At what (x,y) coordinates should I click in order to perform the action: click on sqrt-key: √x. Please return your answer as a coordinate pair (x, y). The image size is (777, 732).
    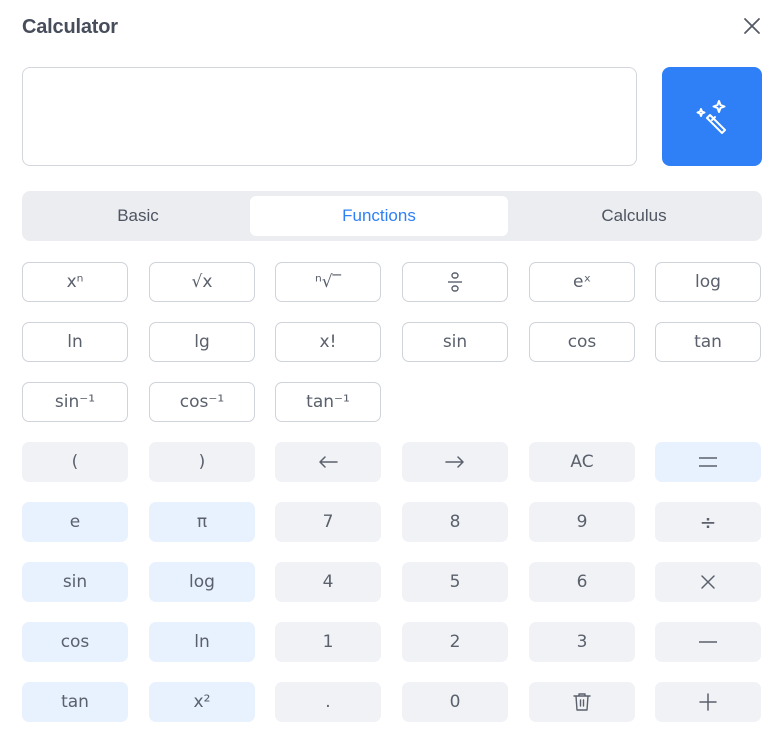
    Looking at the image, I should click on (202, 282).